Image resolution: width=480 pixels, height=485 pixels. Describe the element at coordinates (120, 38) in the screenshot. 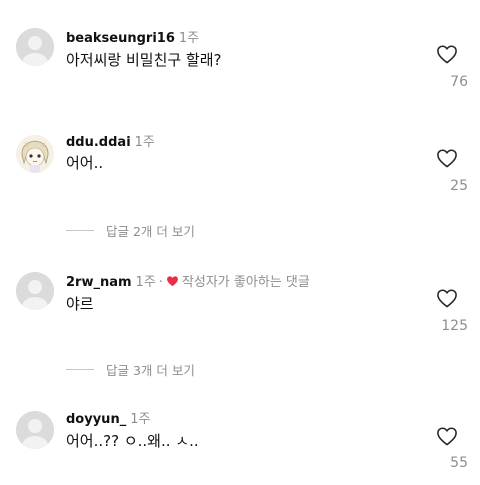

I see `comment-username: beakseungri16` at that location.